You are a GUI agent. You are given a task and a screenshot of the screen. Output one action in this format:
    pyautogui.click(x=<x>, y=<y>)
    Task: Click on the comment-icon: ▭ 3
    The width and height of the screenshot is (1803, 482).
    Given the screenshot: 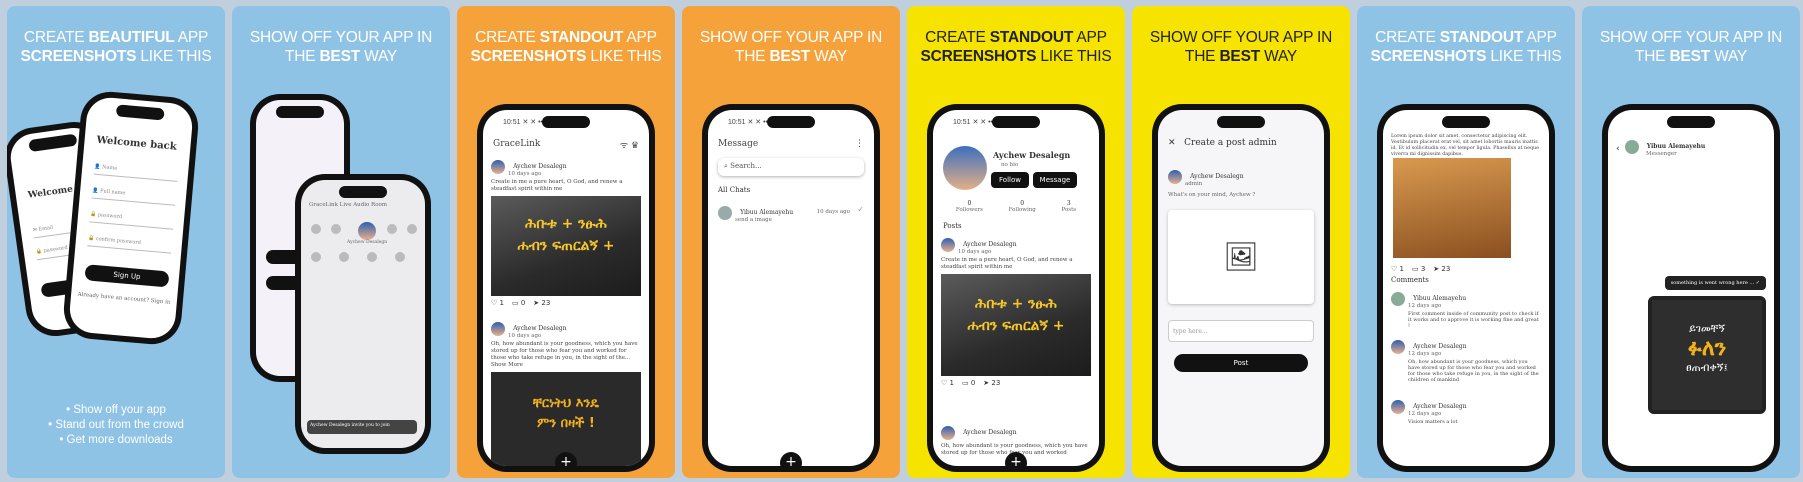 What is the action you would take?
    pyautogui.click(x=1418, y=269)
    